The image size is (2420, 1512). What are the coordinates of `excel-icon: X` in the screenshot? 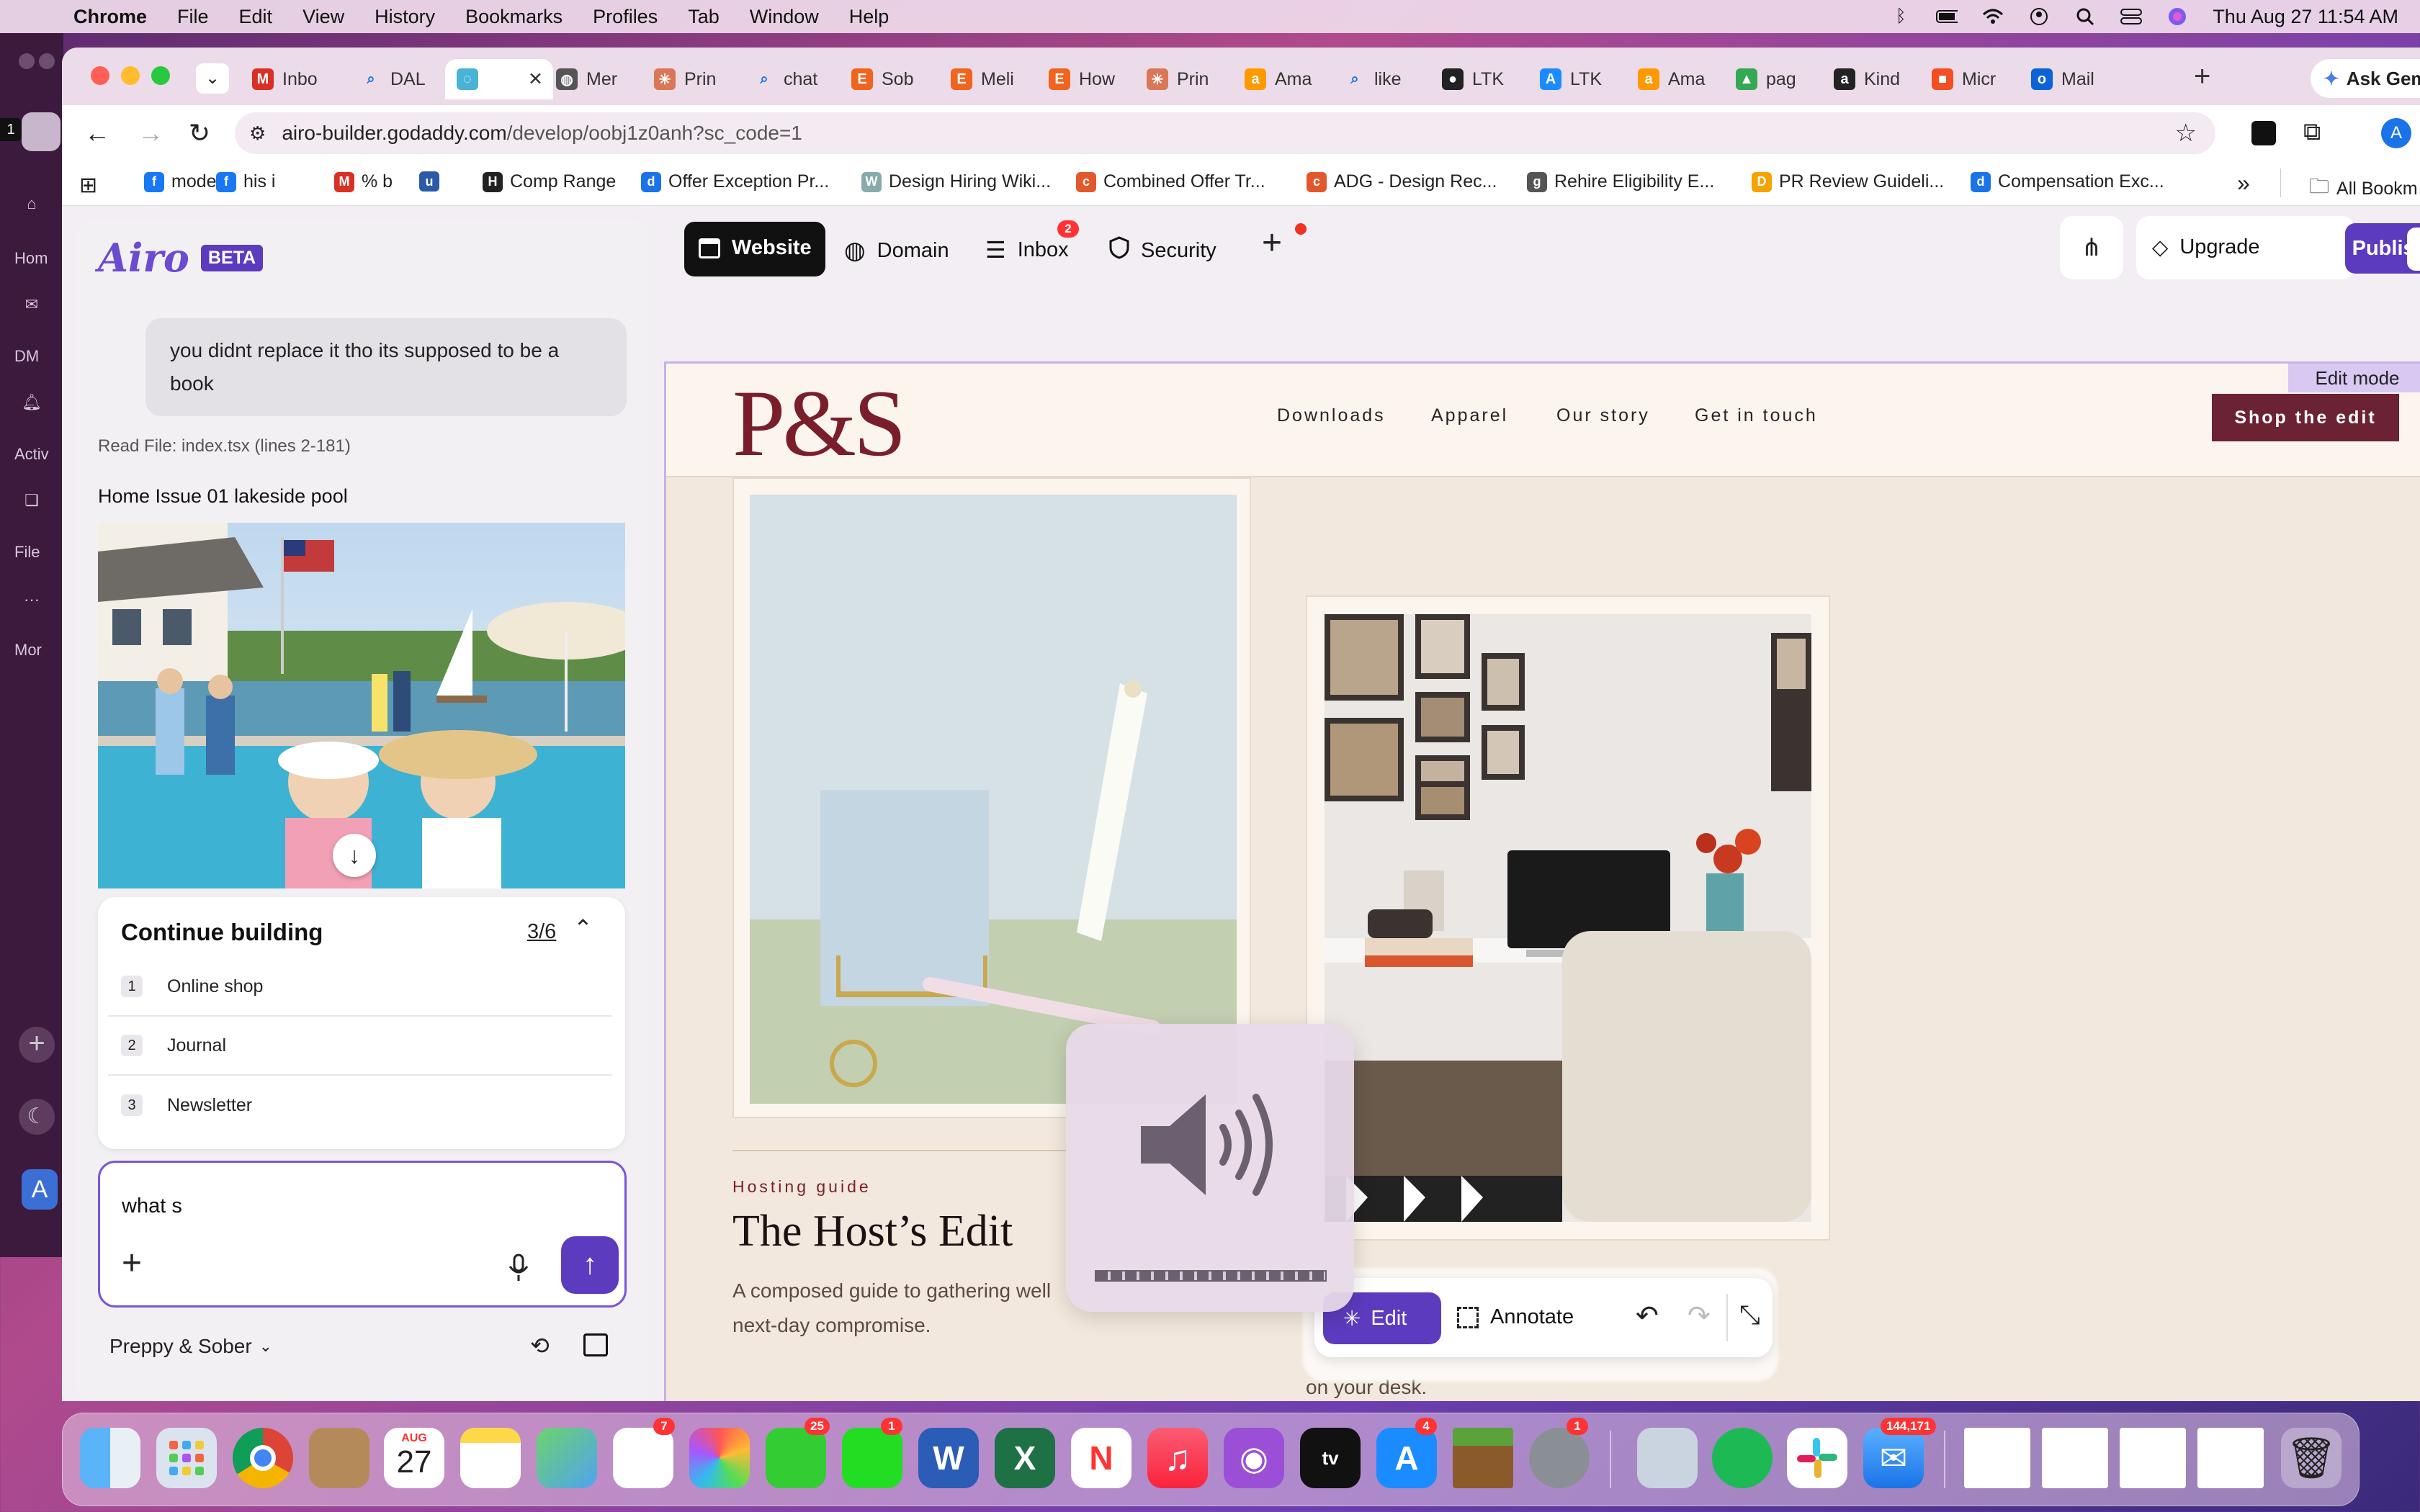 It's located at (1025, 1458).